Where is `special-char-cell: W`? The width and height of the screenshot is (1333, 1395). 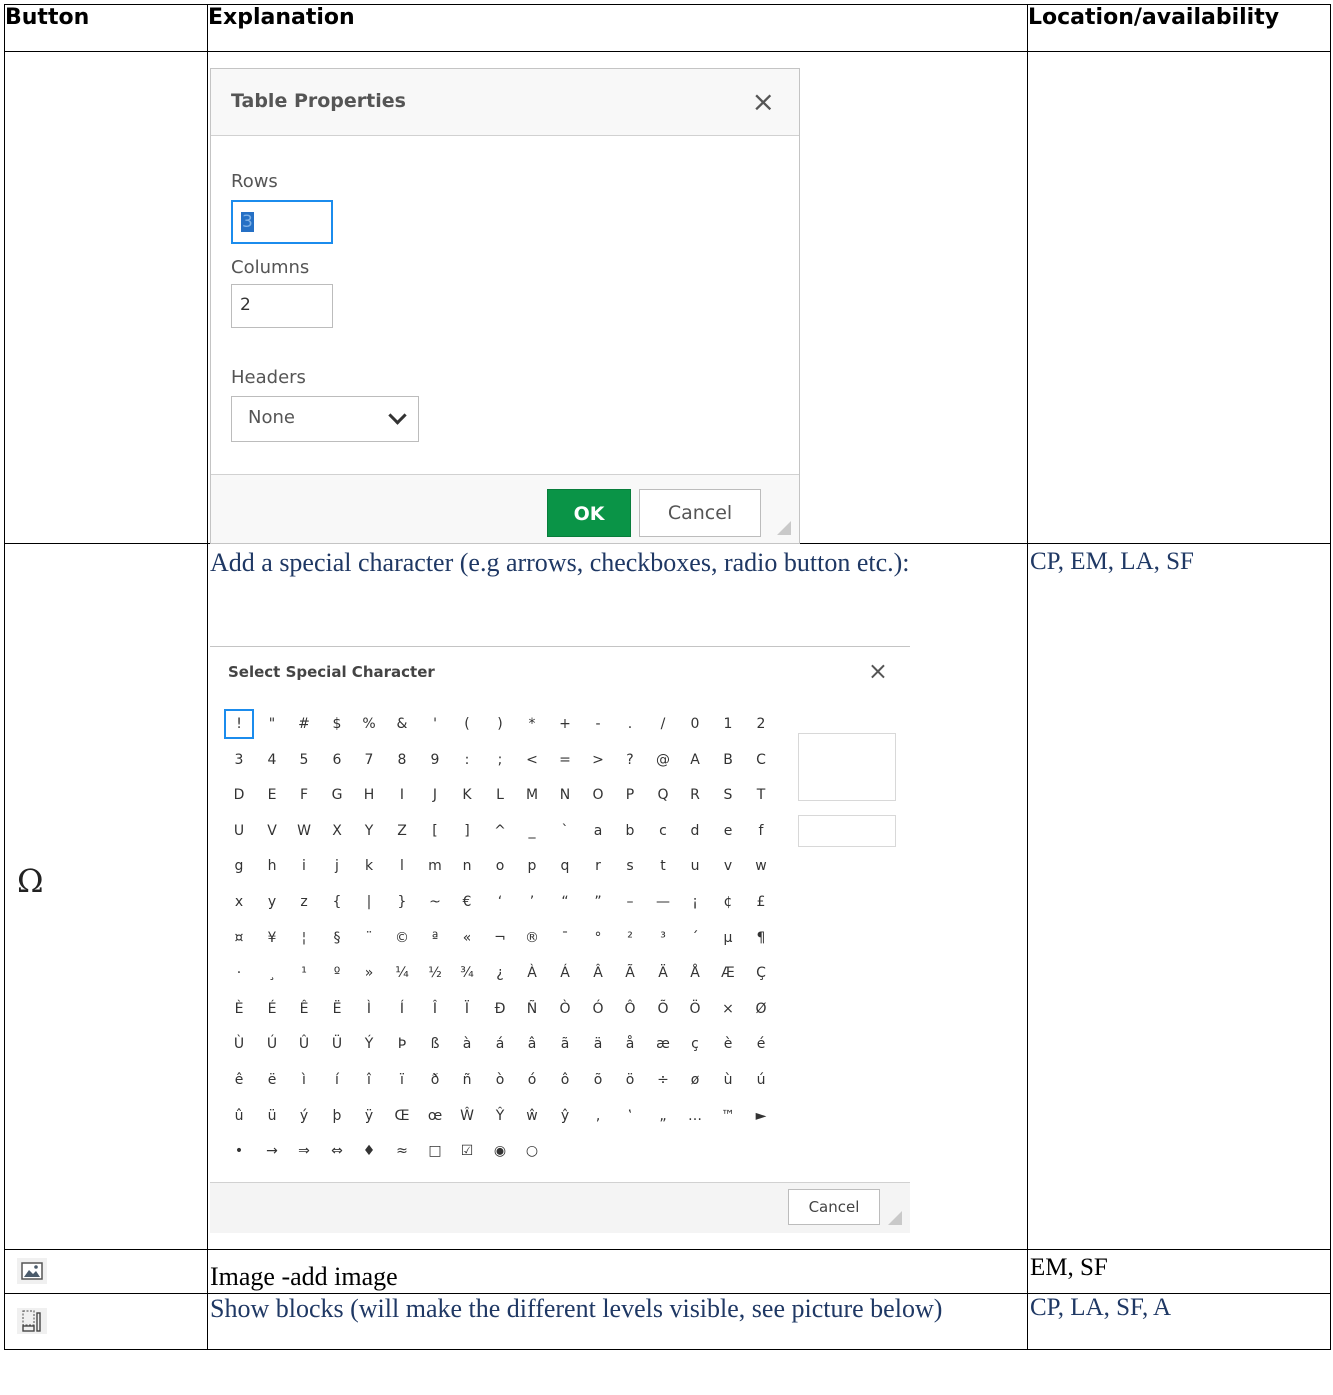 special-char-cell: W is located at coordinates (304, 831).